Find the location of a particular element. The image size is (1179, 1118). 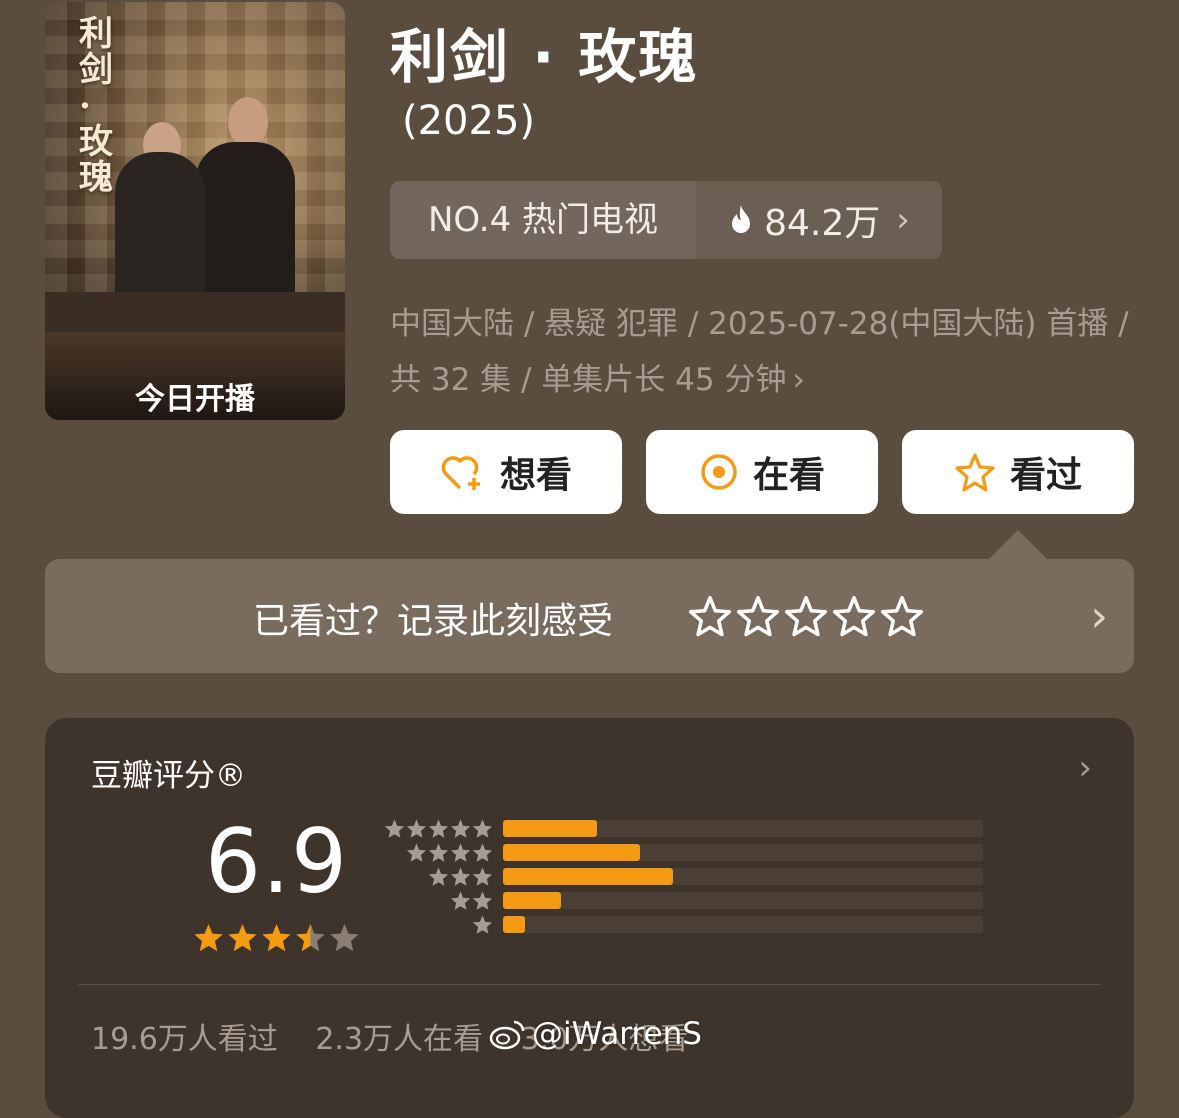

poster-image: 利剑·玫瑰 今日开播 is located at coordinates (195, 211).